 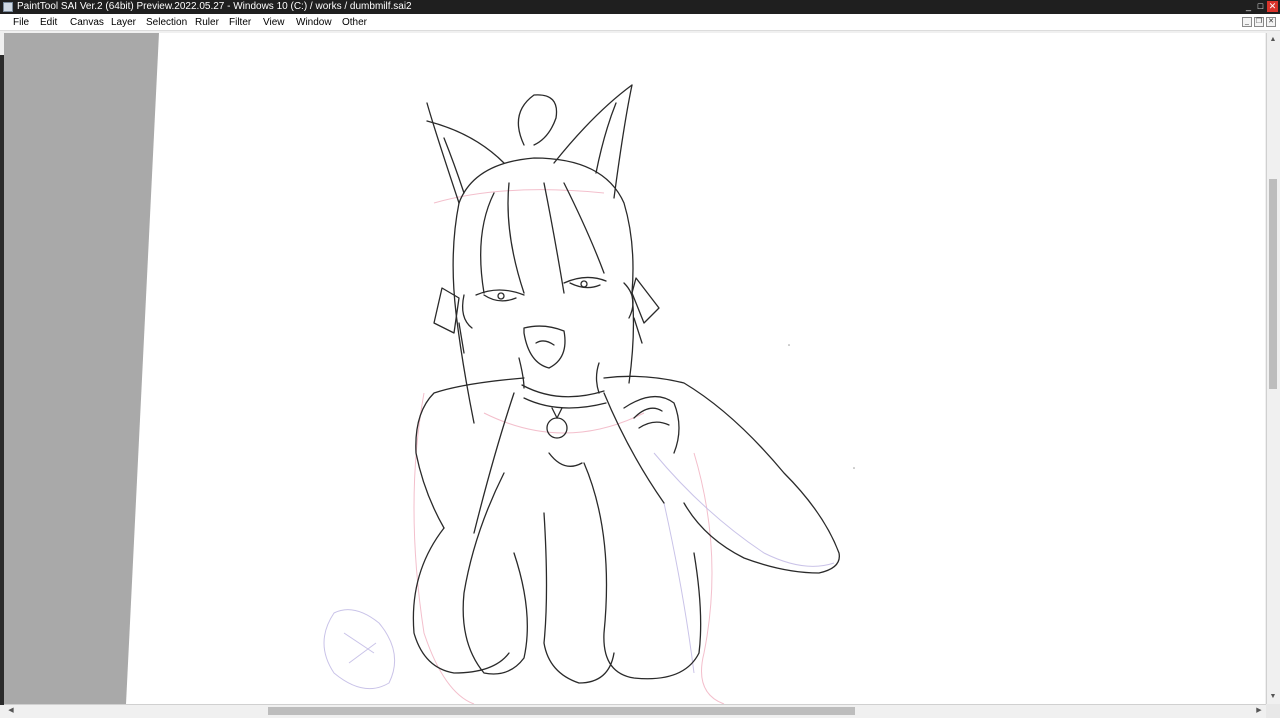 I want to click on canvas-minimize-button: _, so click(x=1247, y=22).